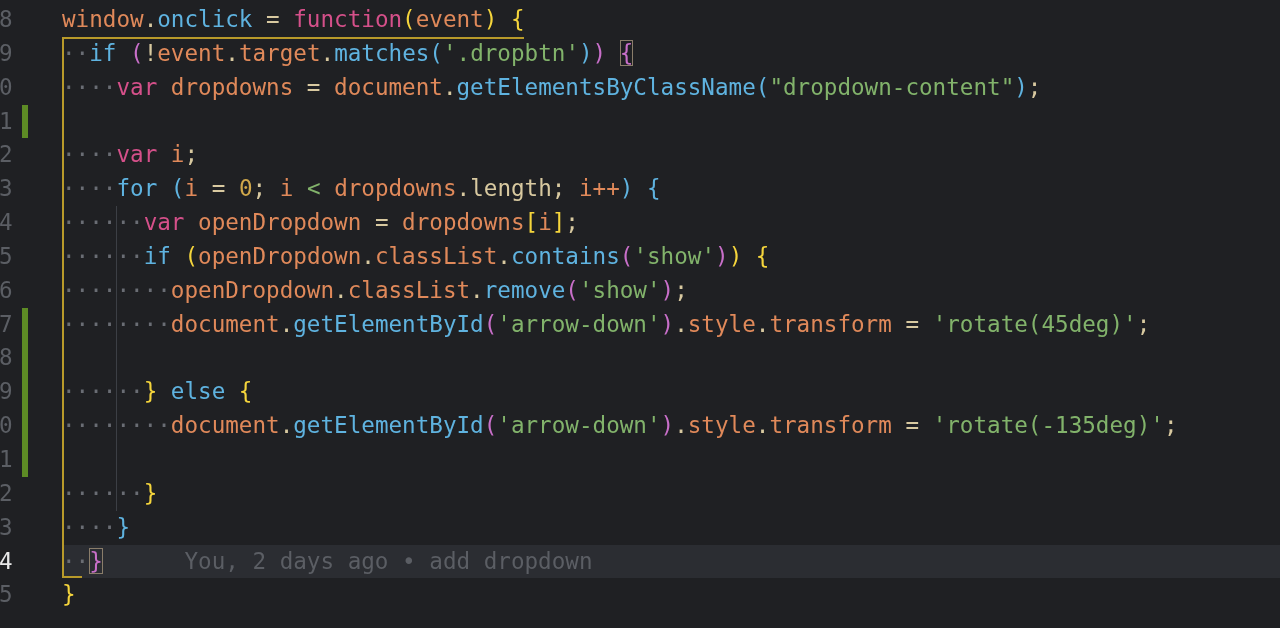 The height and width of the screenshot is (628, 1280). What do you see at coordinates (157, 392) in the screenshot?
I see `code-line: ······} else {` at bounding box center [157, 392].